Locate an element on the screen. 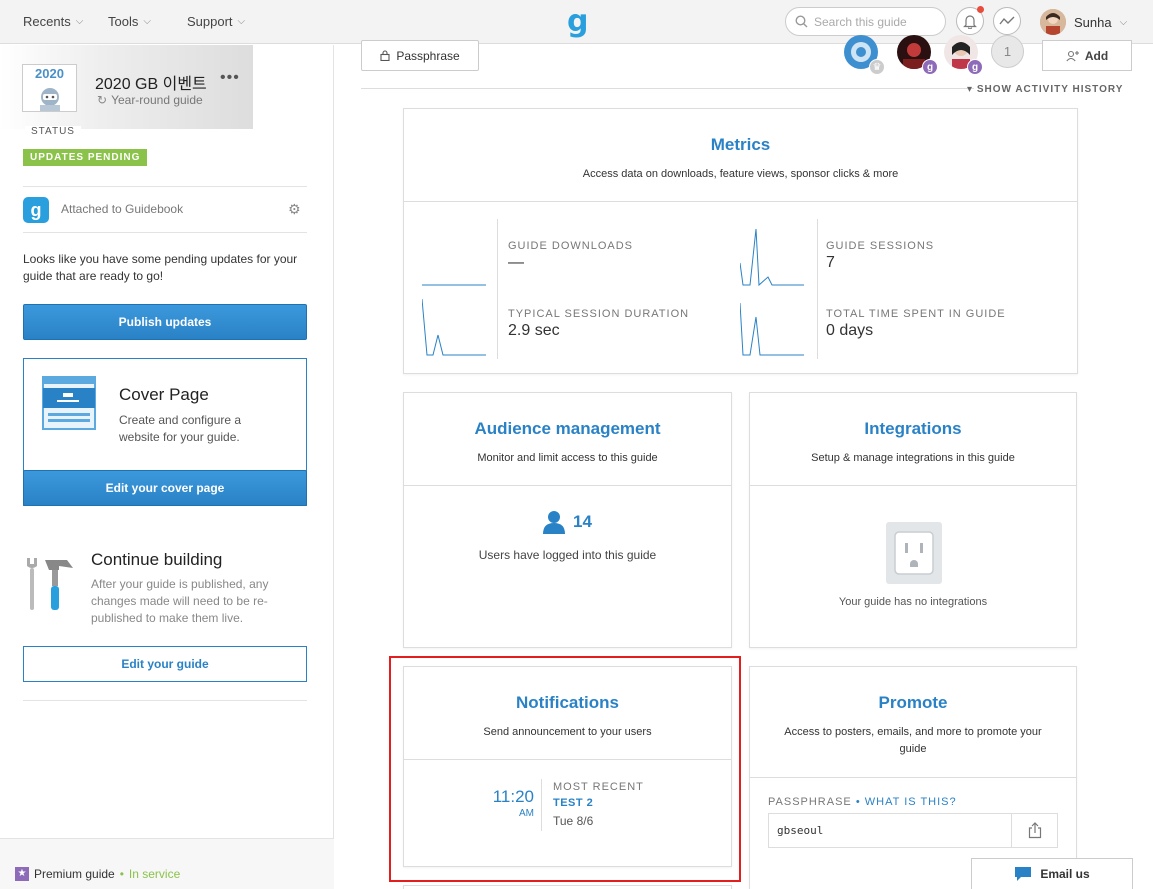 The height and width of the screenshot is (889, 1153). integrations-title: Integrations is located at coordinates (913, 428).